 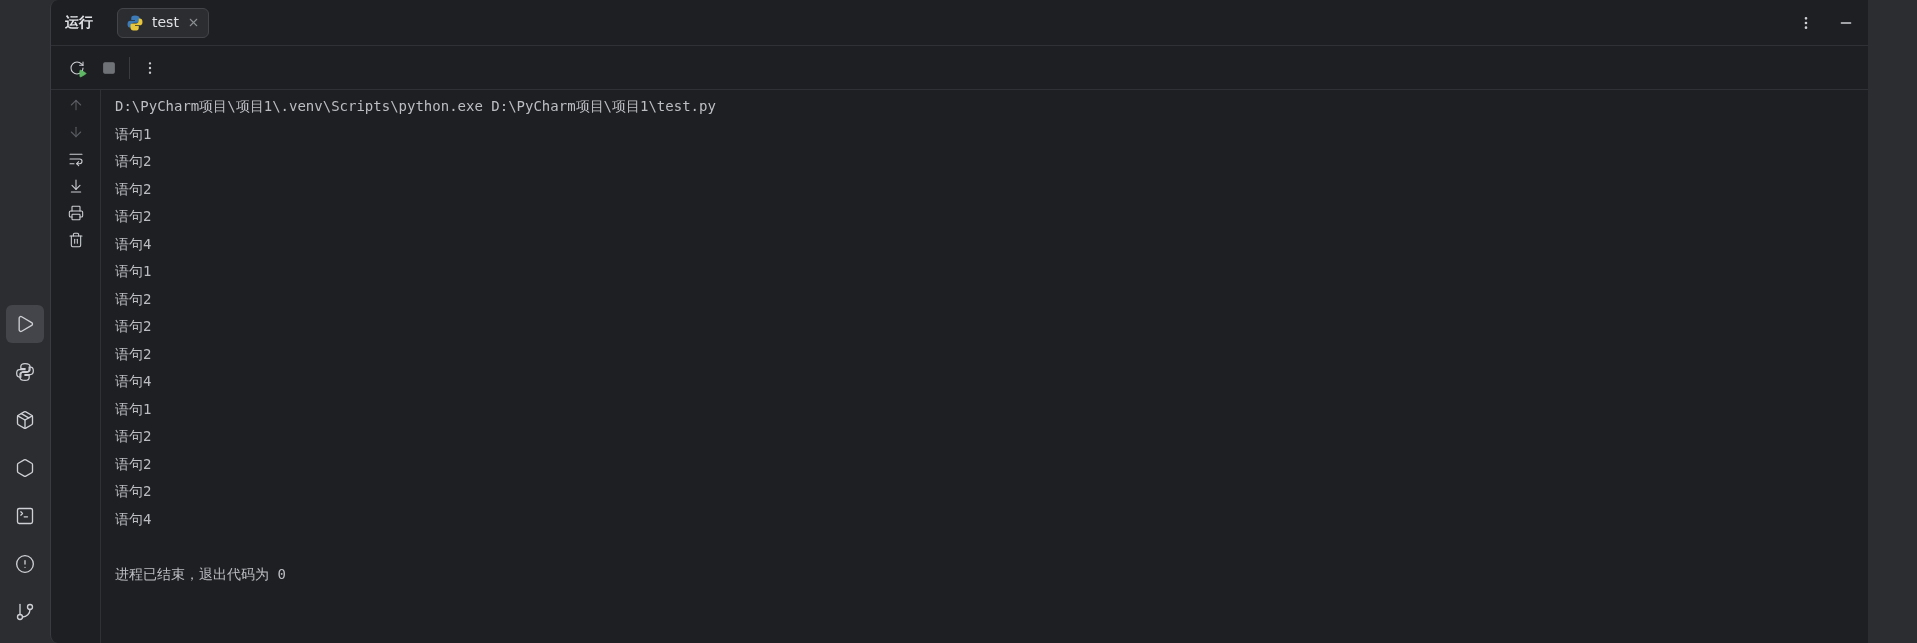 I want to click on tab-label: test, so click(x=165, y=22).